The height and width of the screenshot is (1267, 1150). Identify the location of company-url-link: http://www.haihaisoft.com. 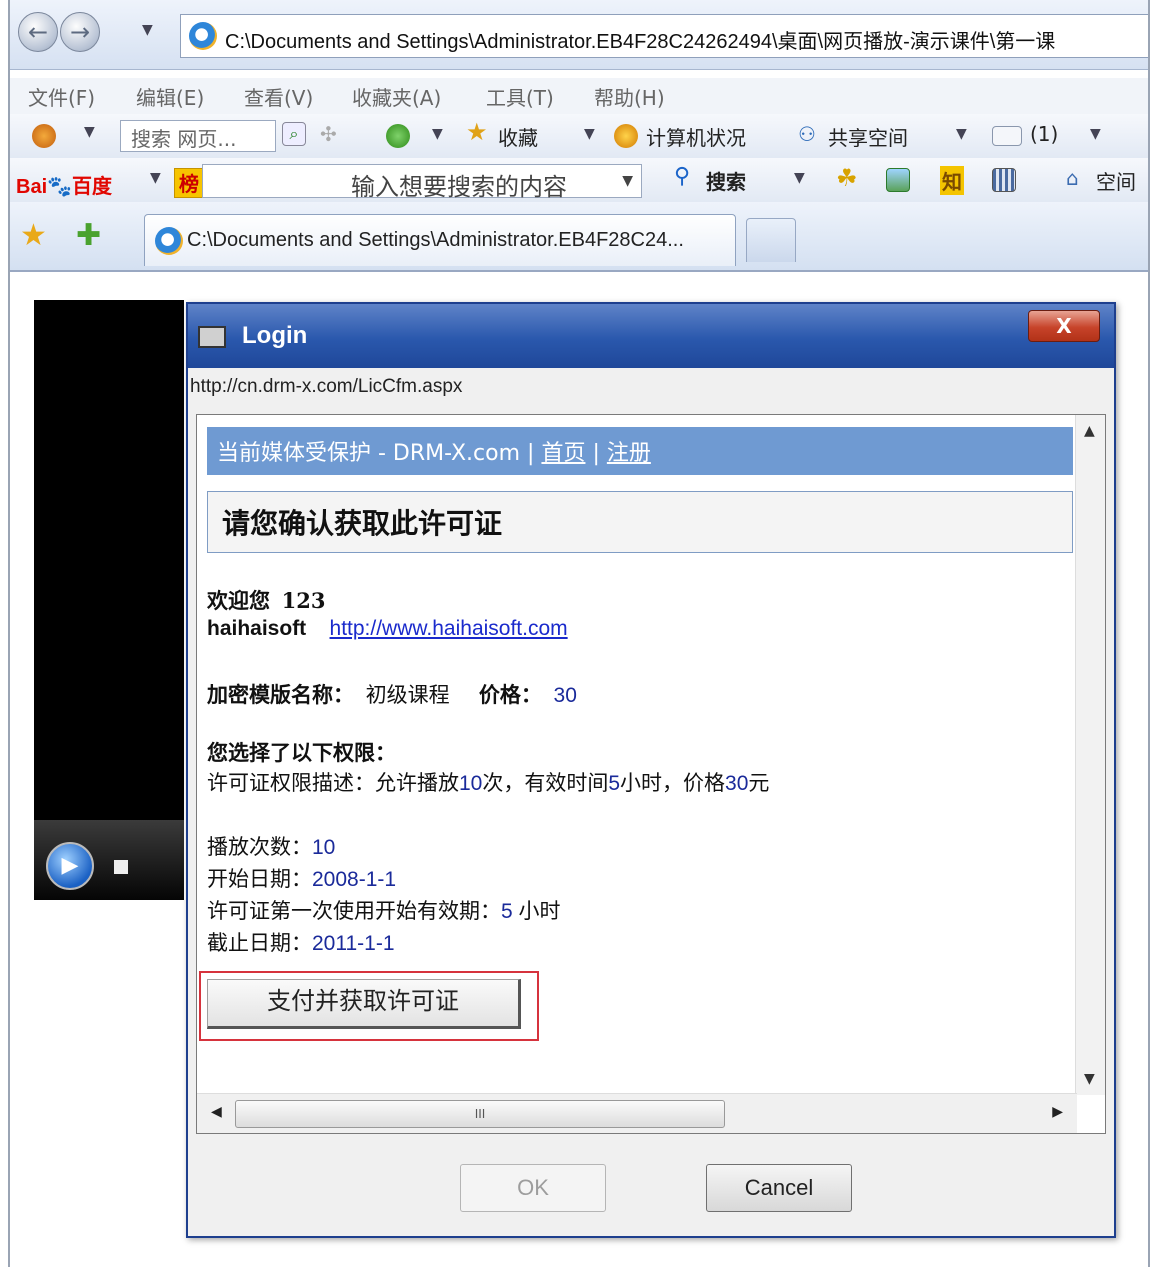
(449, 628).